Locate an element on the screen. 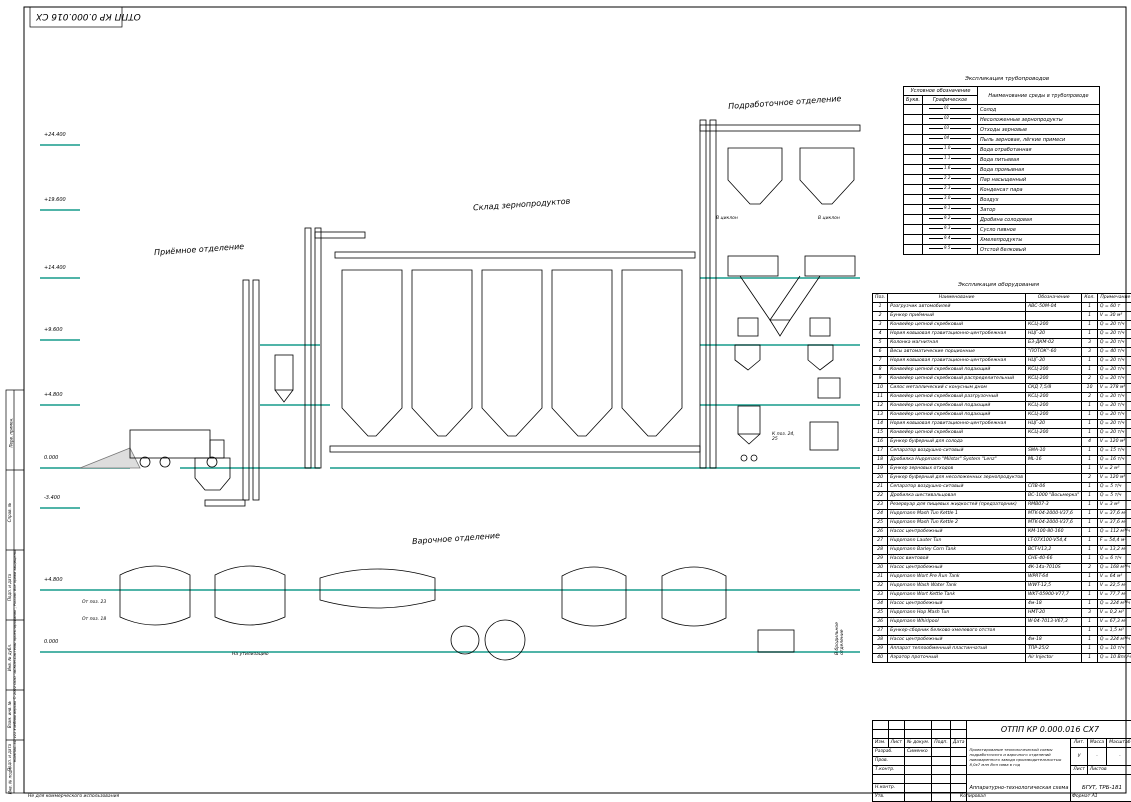  legend-row: 2.3Конденсат пара is located at coordinates (1002, 190).